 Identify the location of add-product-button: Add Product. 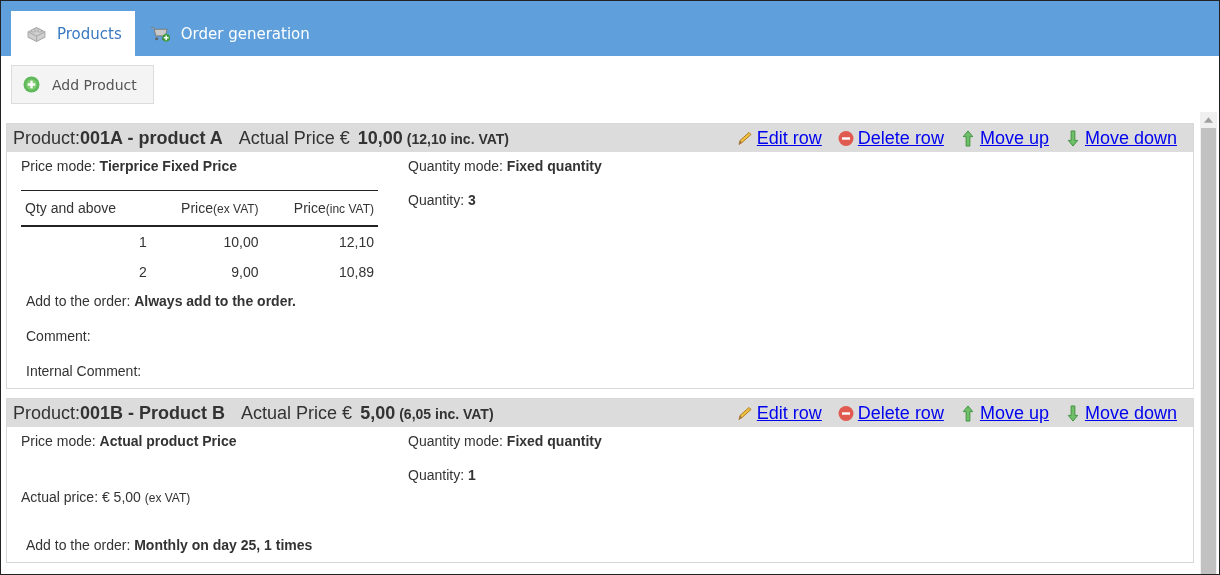
(82, 84).